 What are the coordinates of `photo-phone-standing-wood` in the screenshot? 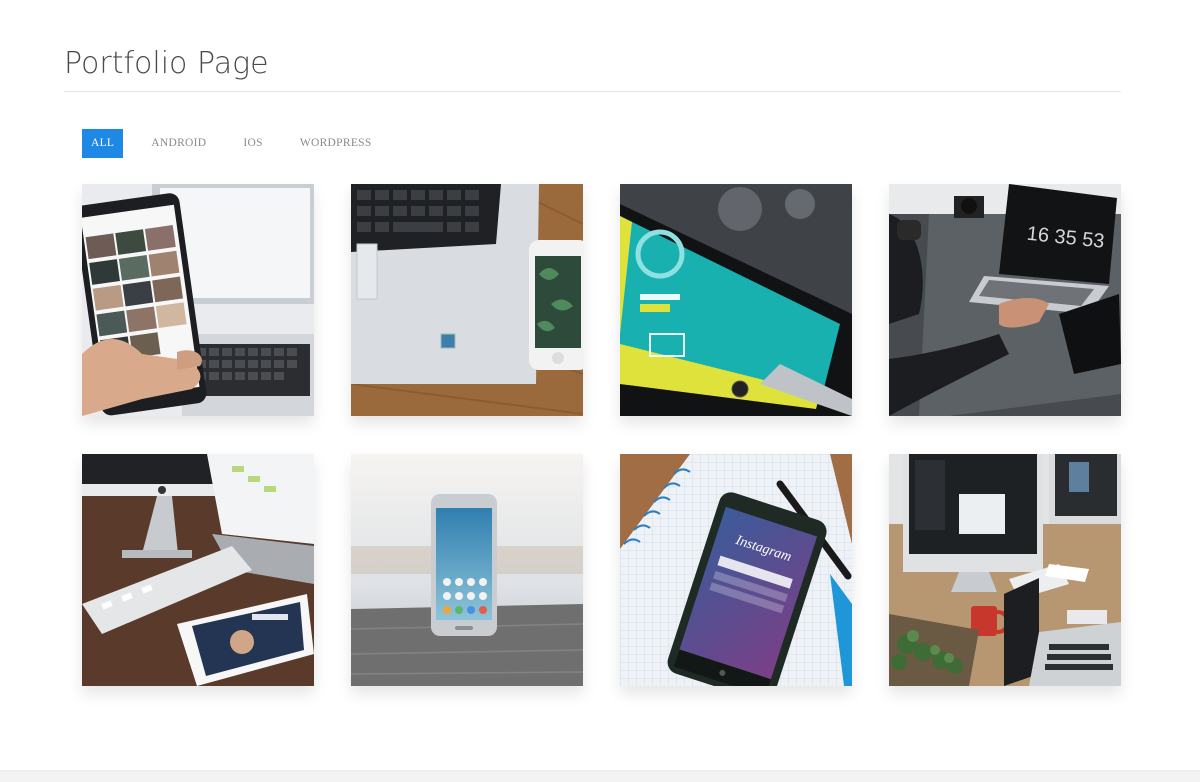 It's located at (467, 570).